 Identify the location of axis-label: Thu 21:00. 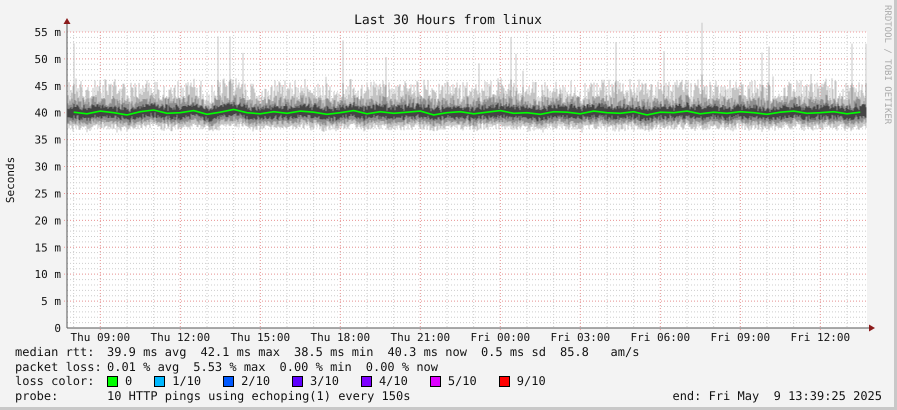
(420, 337).